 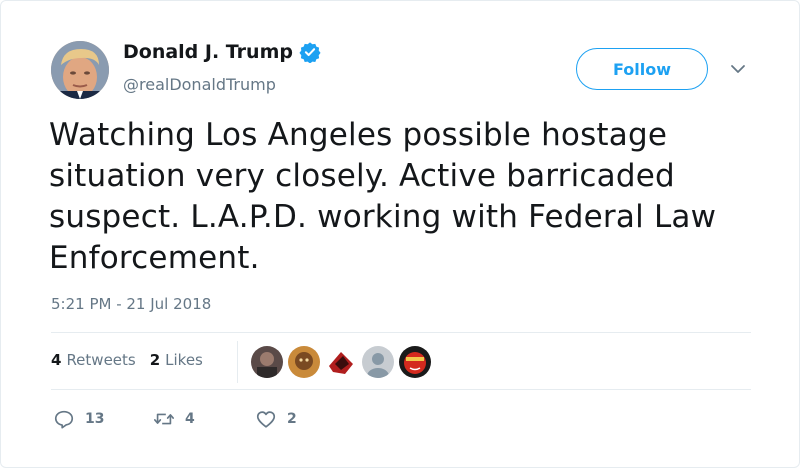 What do you see at coordinates (64, 419) in the screenshot?
I see `reply-icon` at bounding box center [64, 419].